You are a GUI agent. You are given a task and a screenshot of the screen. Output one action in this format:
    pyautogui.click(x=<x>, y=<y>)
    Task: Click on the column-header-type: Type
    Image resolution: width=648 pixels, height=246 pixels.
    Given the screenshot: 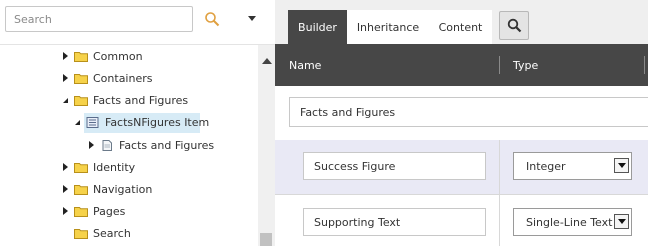 What is the action you would take?
    pyautogui.click(x=526, y=65)
    